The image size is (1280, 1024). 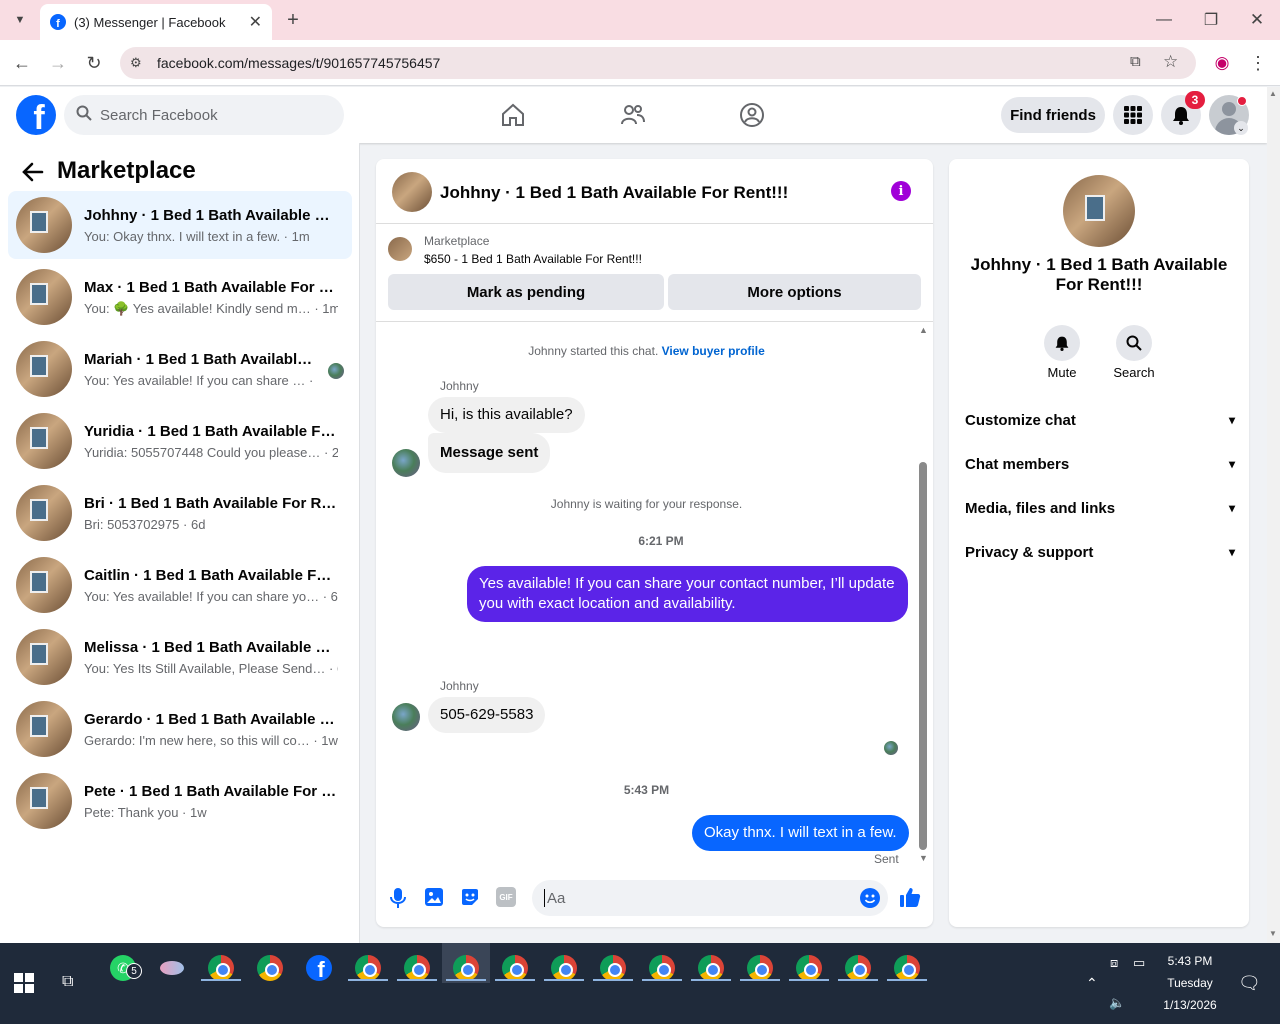 I want to click on windows-start-icon, so click(x=24, y=983).